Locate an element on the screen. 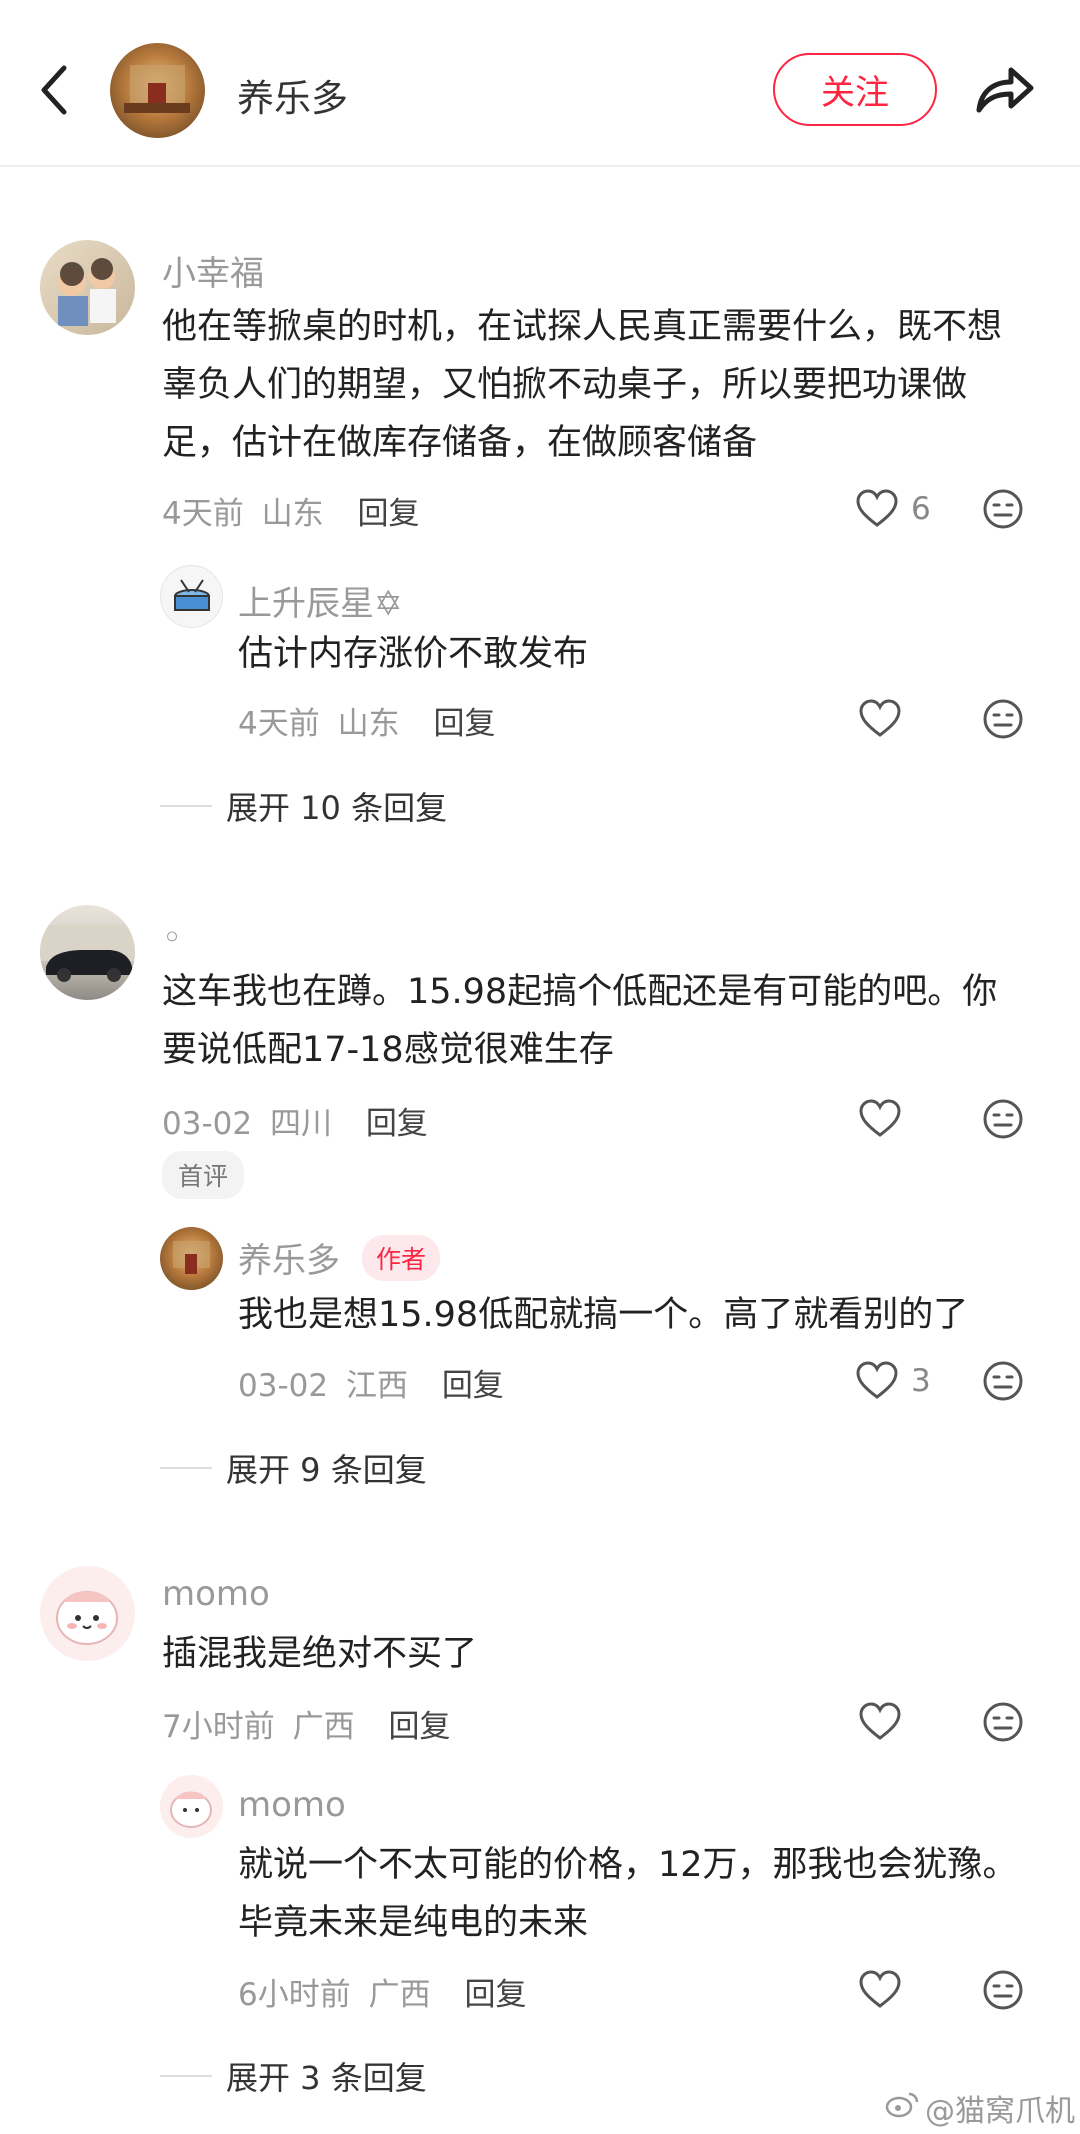  comment-location: 山东 is located at coordinates (292, 514).